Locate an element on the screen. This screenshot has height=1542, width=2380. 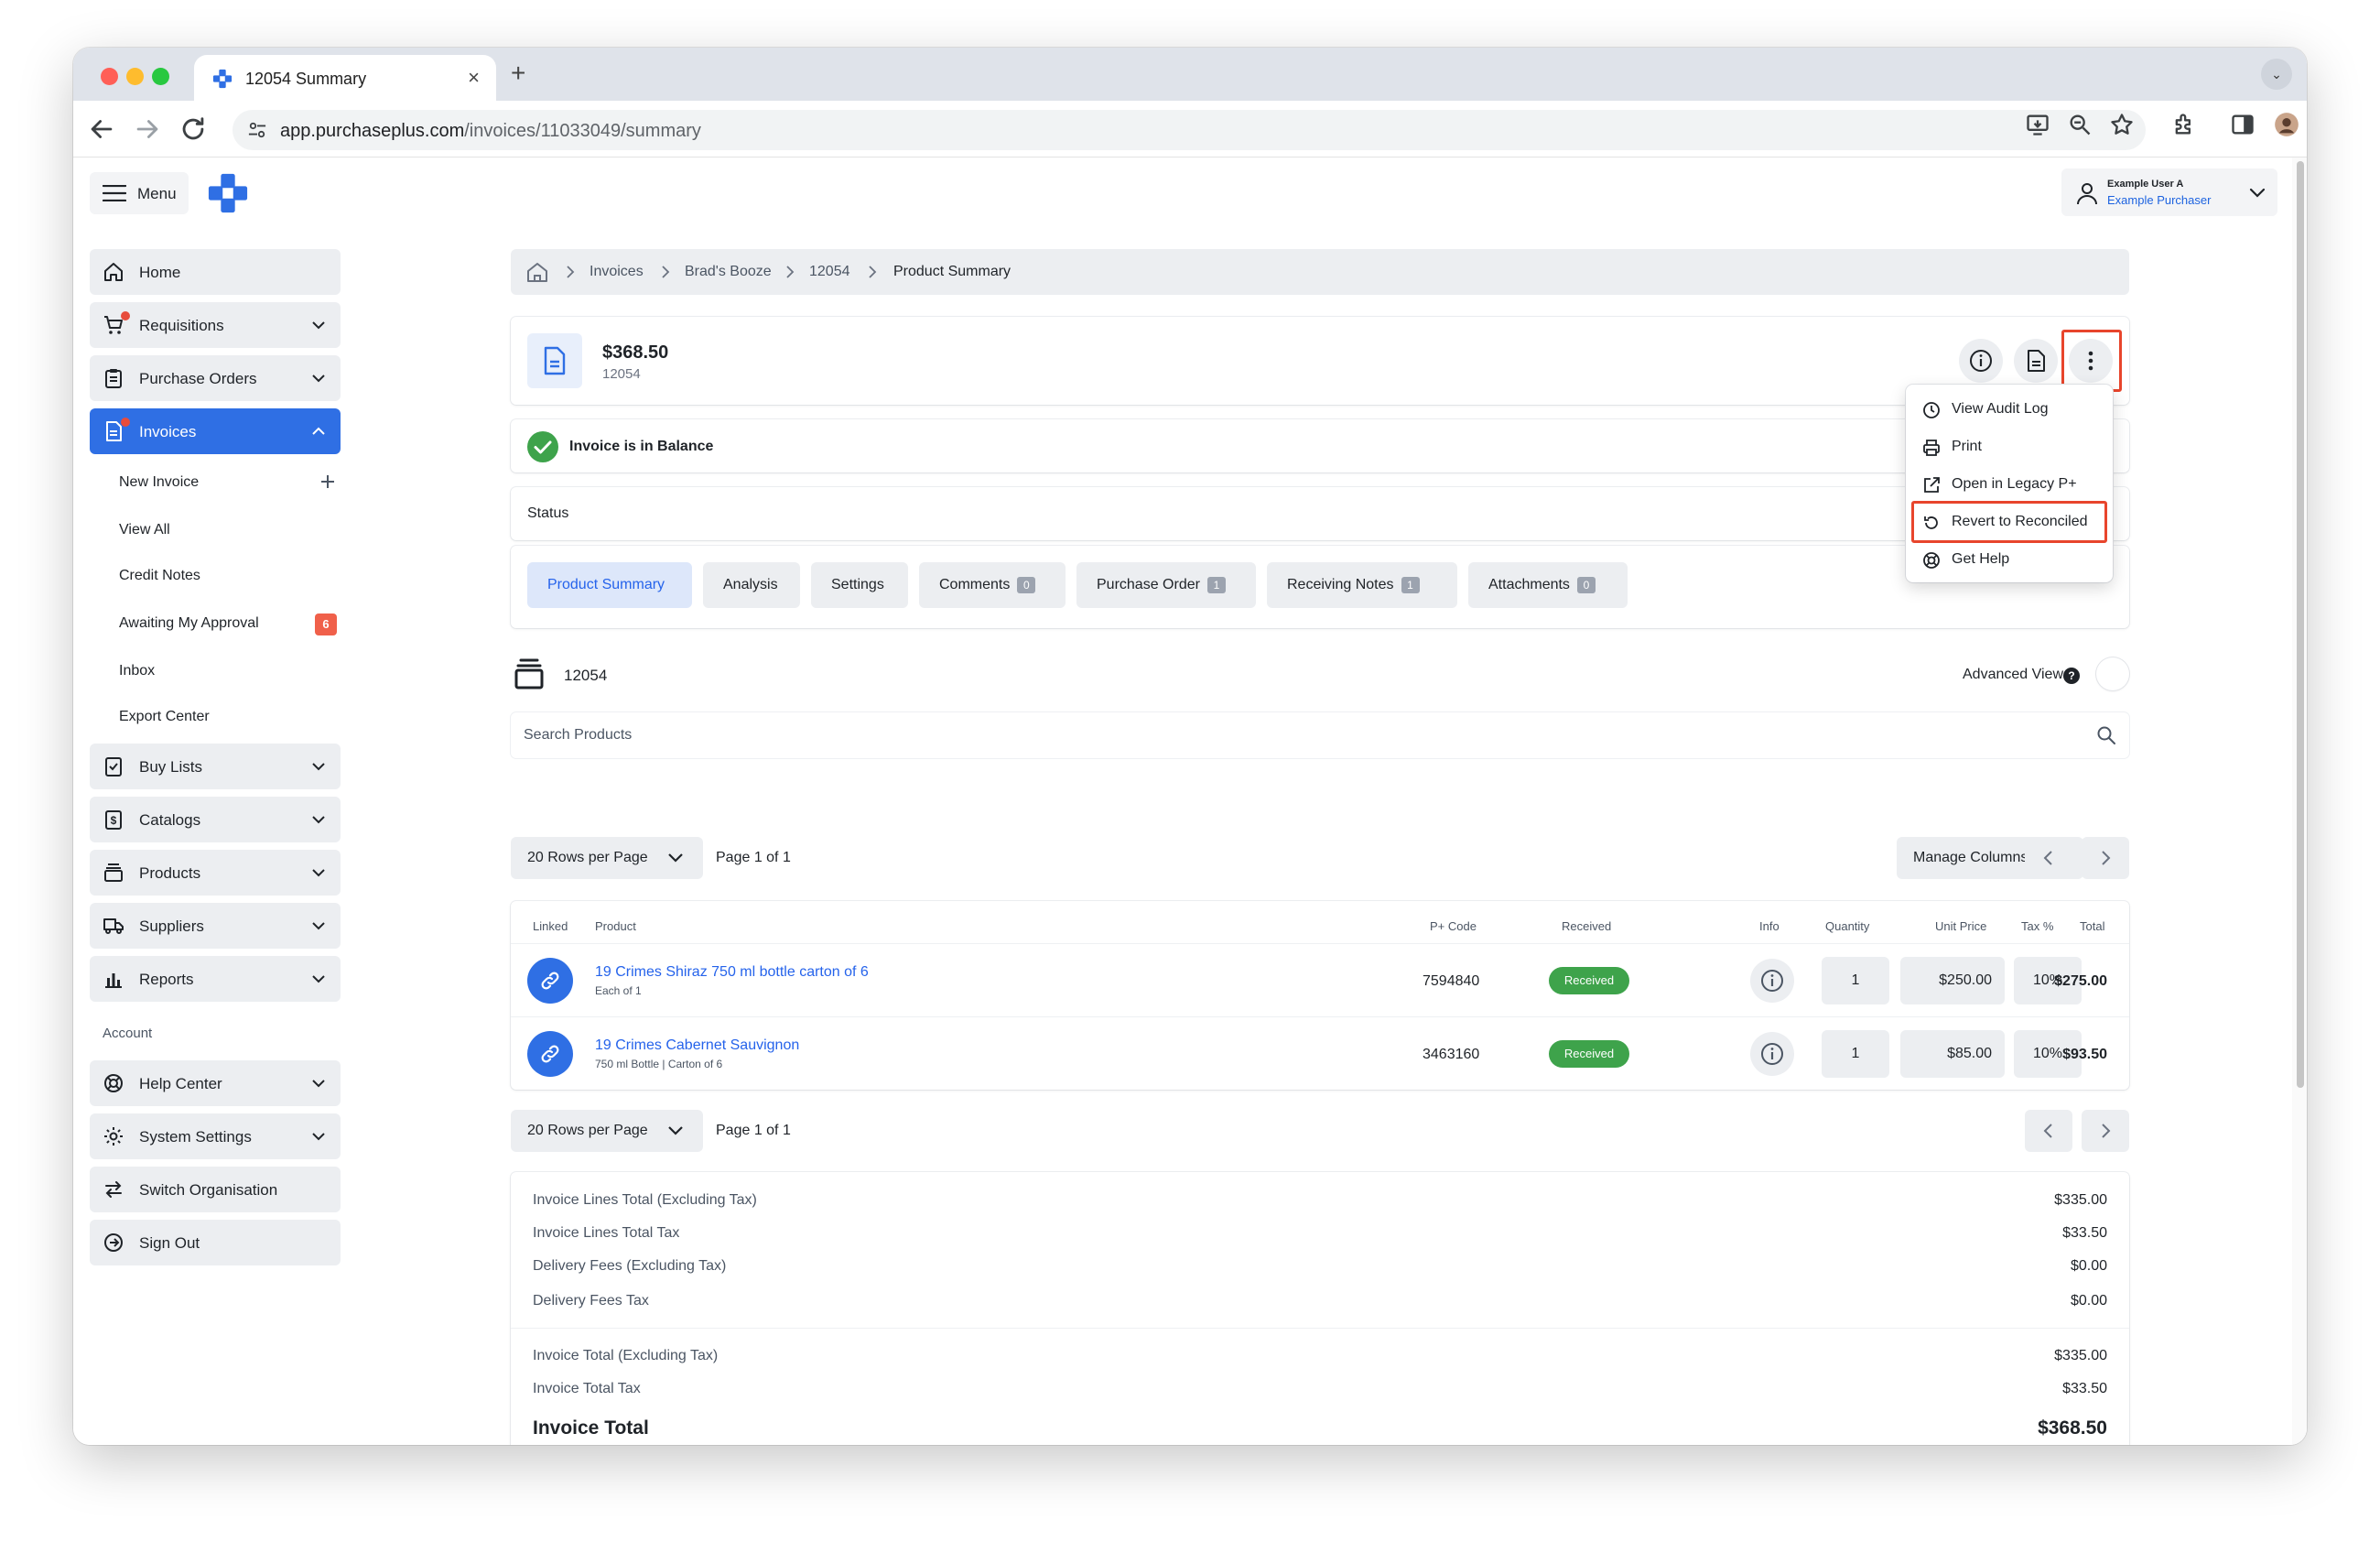
sidebar-subitem-new-invoice: New Invoice is located at coordinates (159, 482).